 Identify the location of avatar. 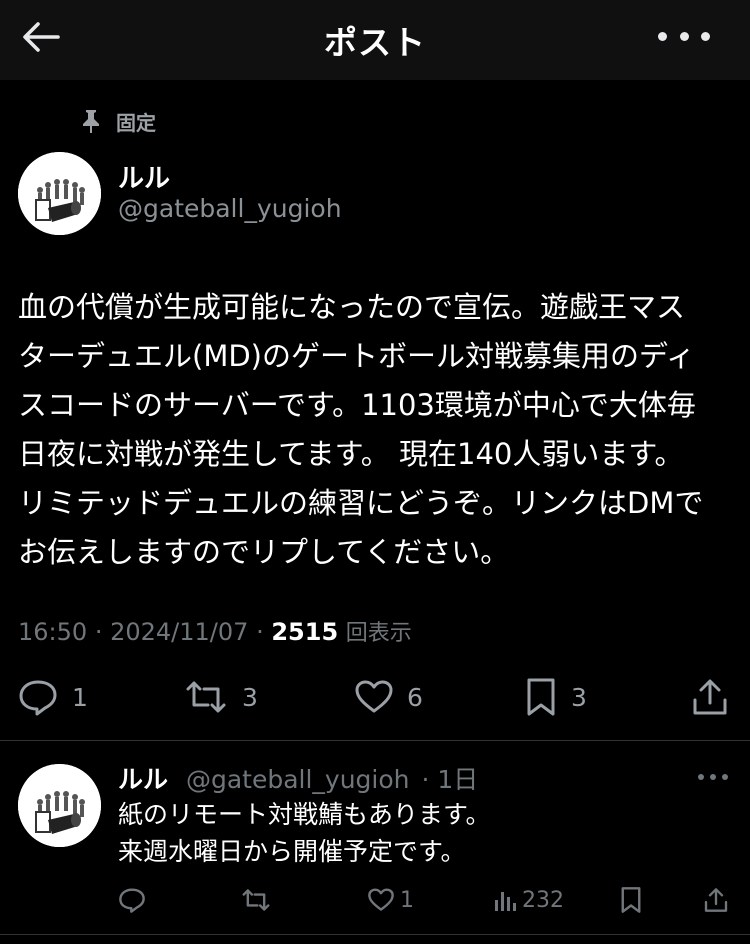
(59, 193).